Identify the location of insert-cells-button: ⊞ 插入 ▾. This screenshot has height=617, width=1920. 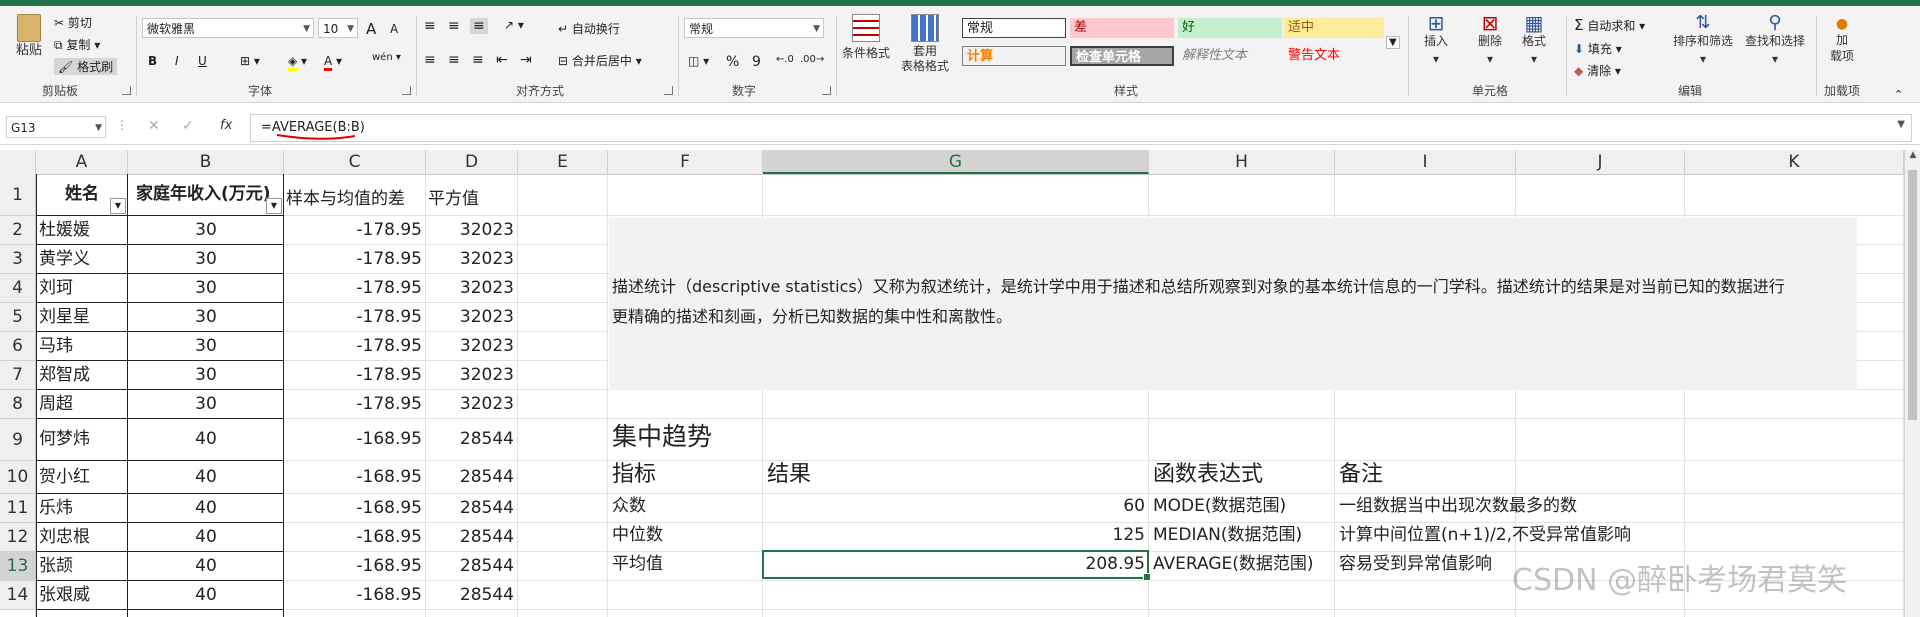
(1436, 40).